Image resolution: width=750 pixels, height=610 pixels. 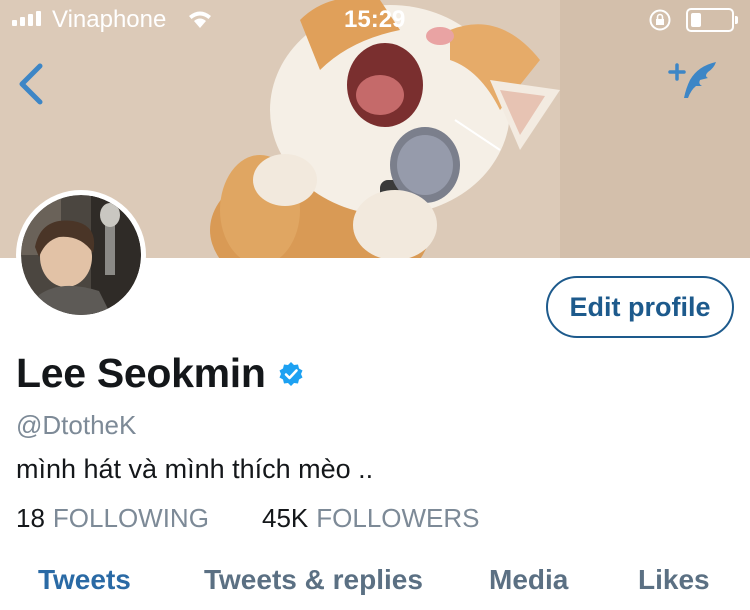 I want to click on followers-stat: 45K FOLLOWERS, so click(x=371, y=518).